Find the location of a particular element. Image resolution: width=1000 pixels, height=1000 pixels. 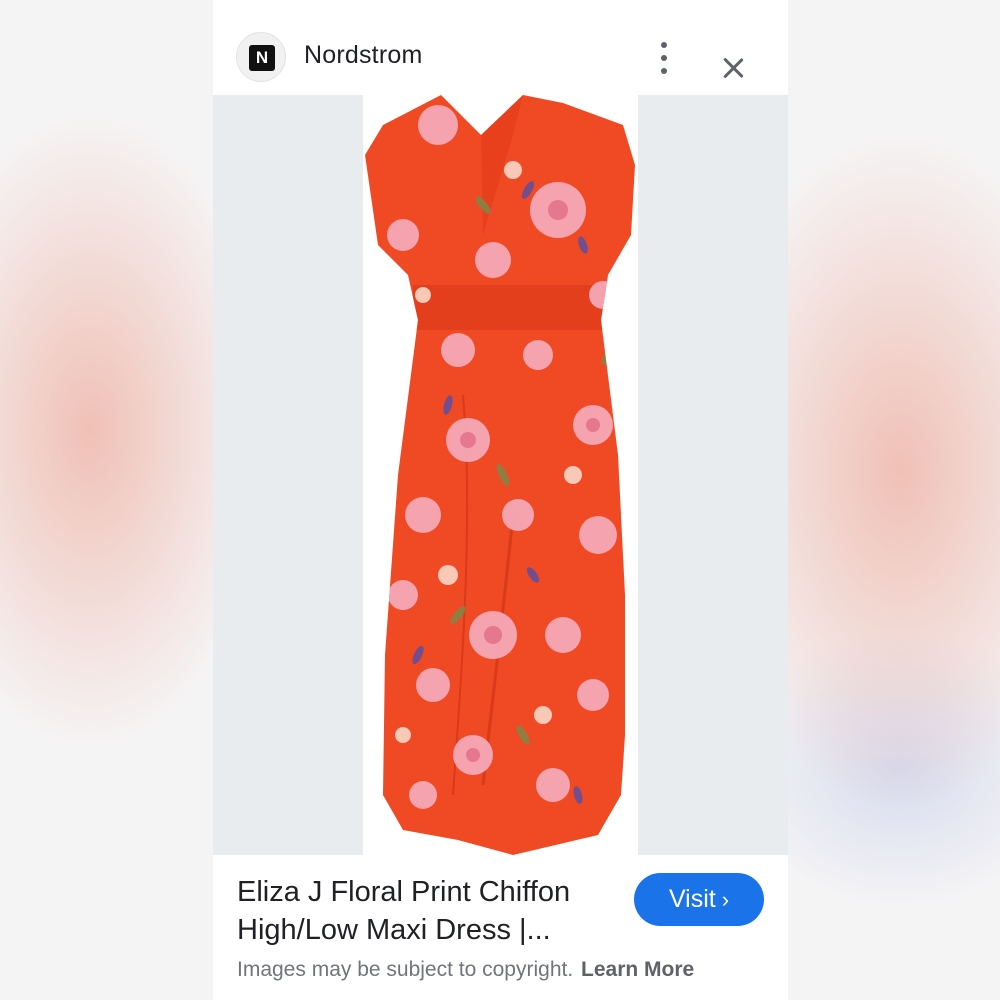

site-name: Nordstrom is located at coordinates (363, 55).